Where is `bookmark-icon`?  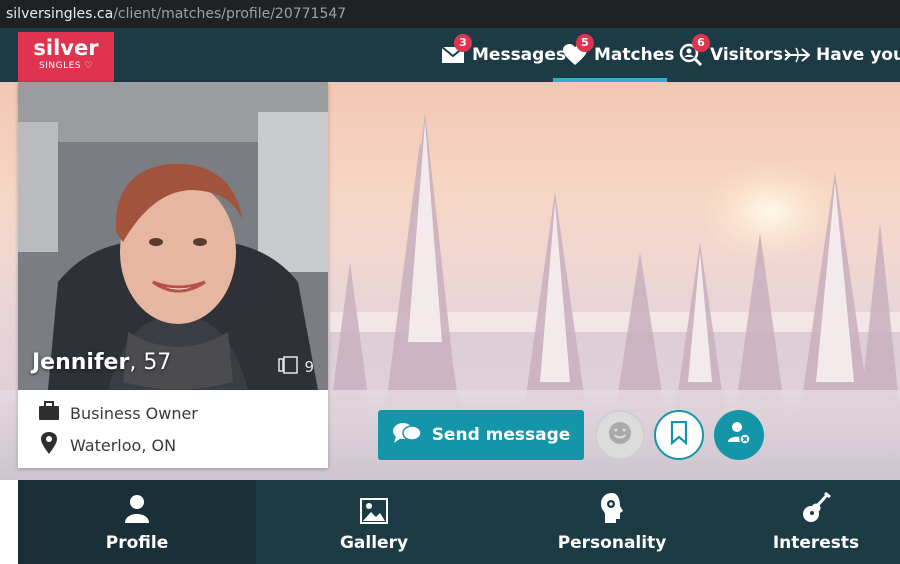 bookmark-icon is located at coordinates (679, 434).